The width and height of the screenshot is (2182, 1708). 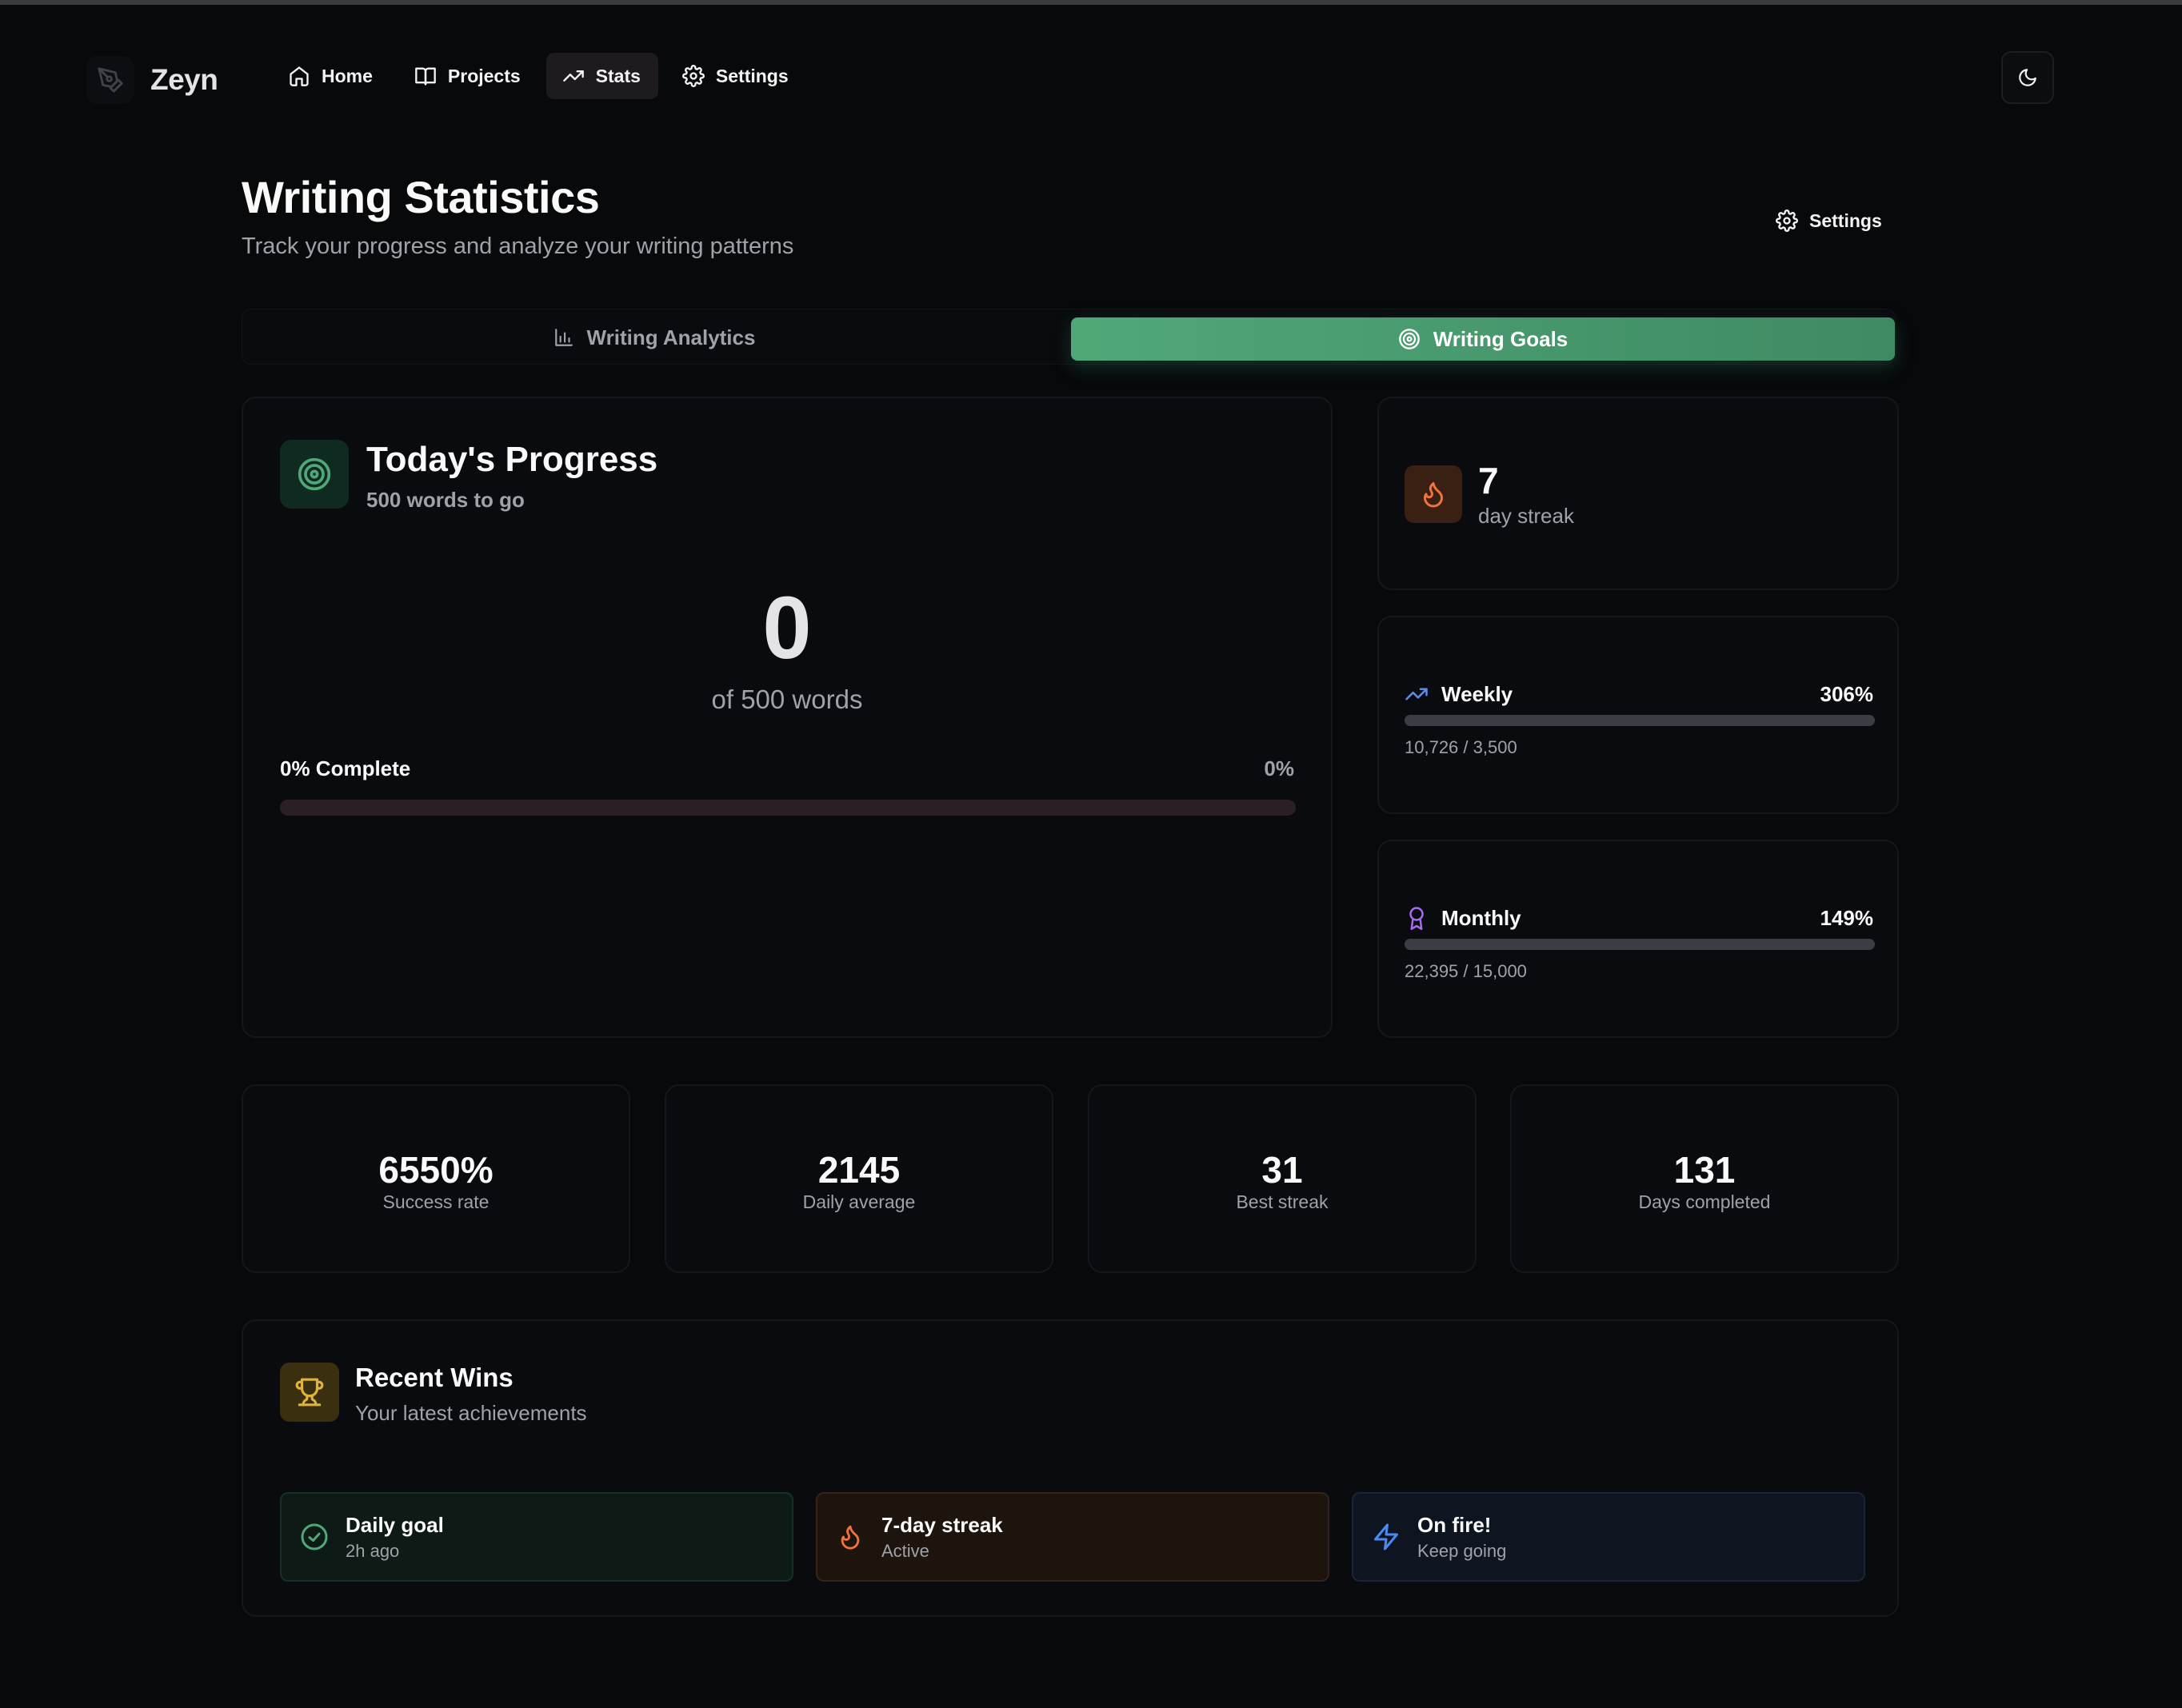 I want to click on recent-wins-title: Recent Wins, so click(x=434, y=1377).